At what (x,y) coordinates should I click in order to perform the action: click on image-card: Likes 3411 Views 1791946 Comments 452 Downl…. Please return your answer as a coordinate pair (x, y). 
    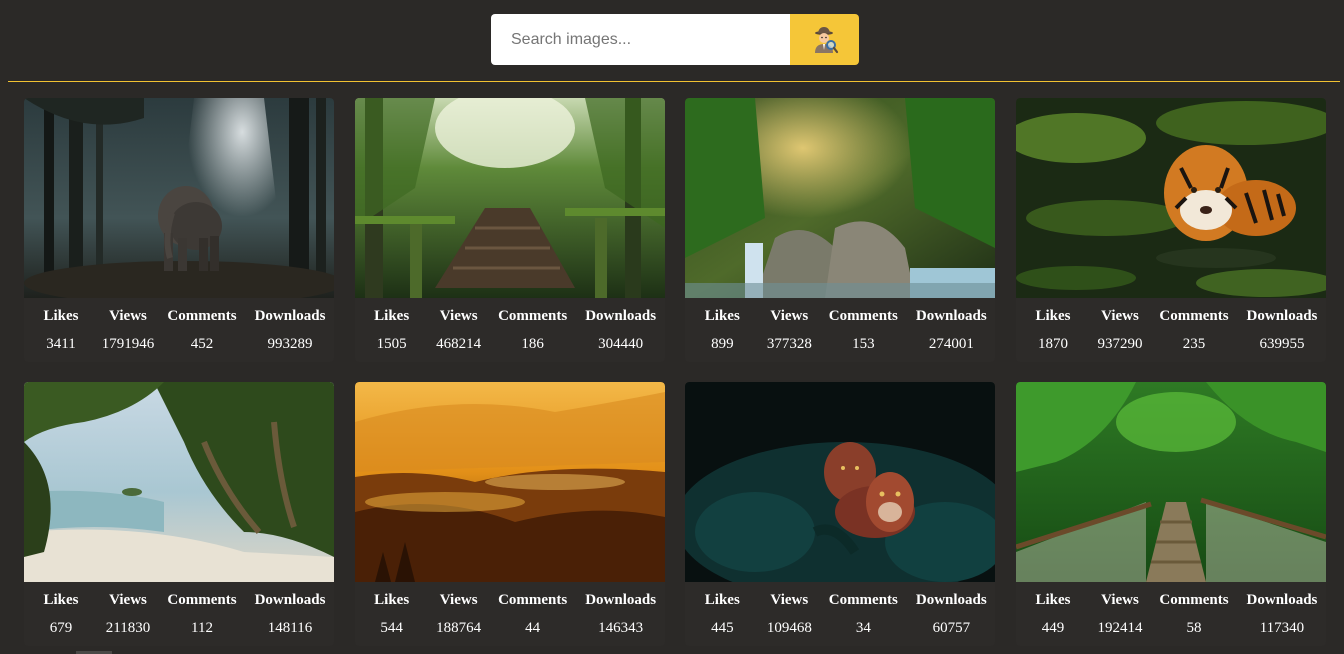
    Looking at the image, I should click on (179, 230).